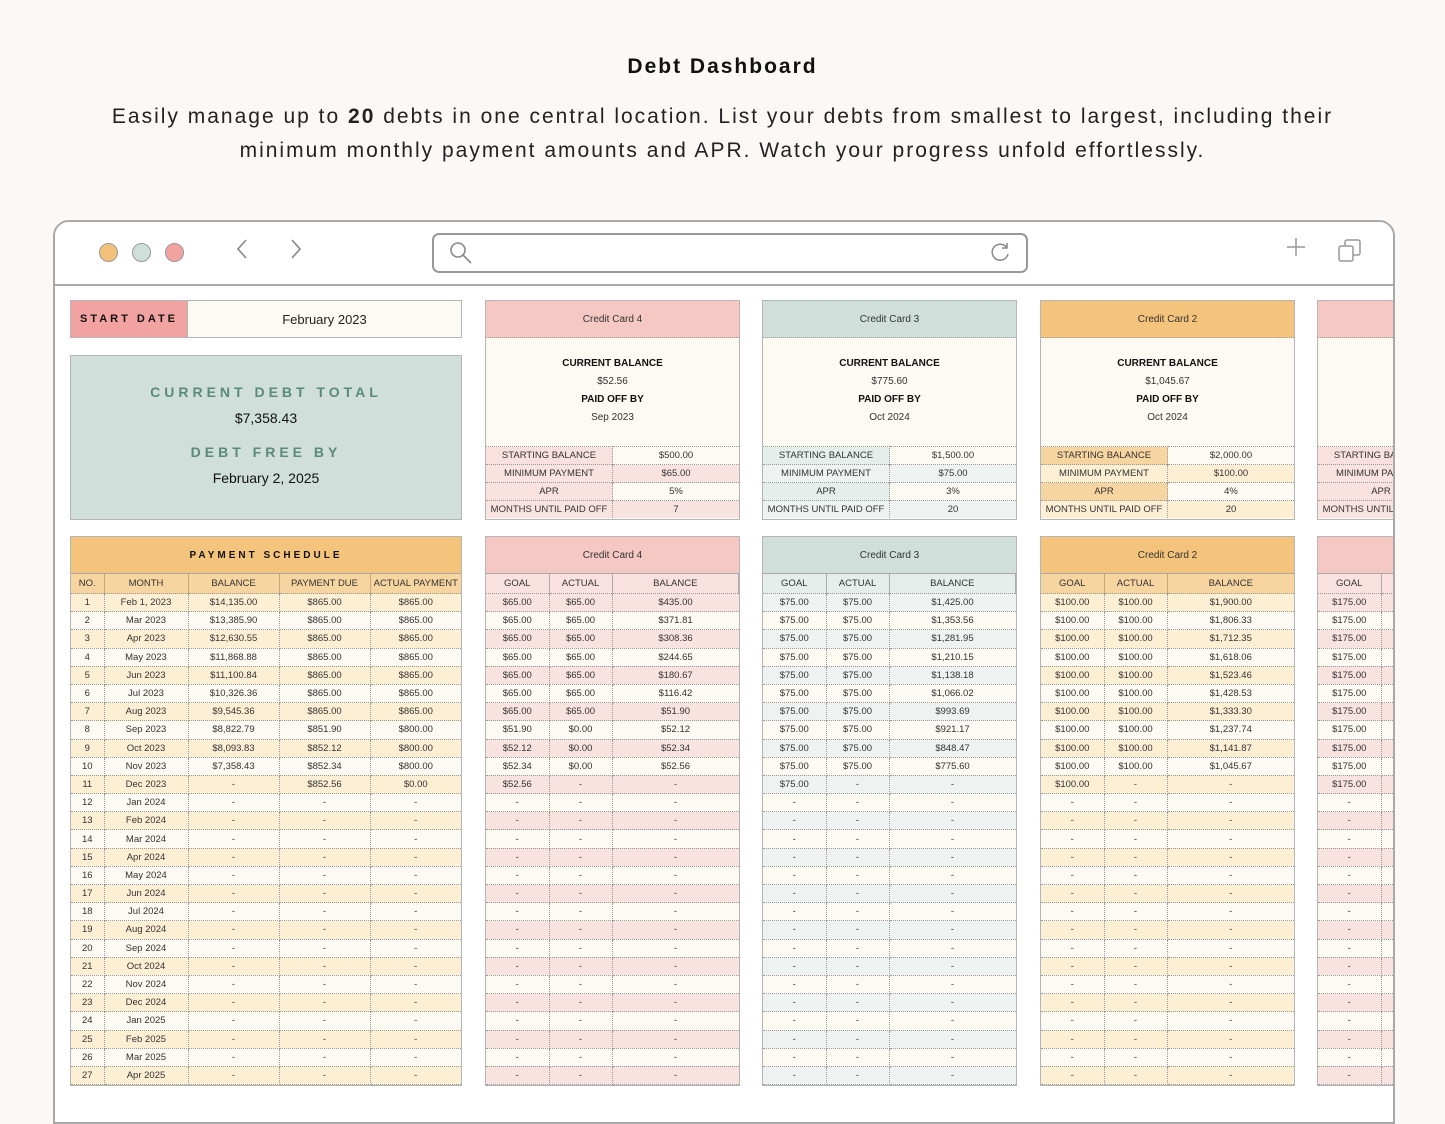 The image size is (1445, 1124). Describe the element at coordinates (141, 252) in the screenshot. I see `minimize-dot-icon` at that location.